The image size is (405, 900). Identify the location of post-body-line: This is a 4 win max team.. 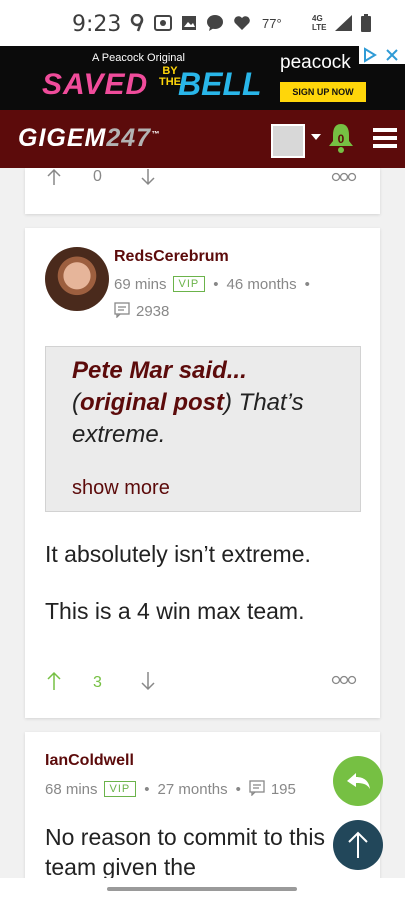
(175, 611).